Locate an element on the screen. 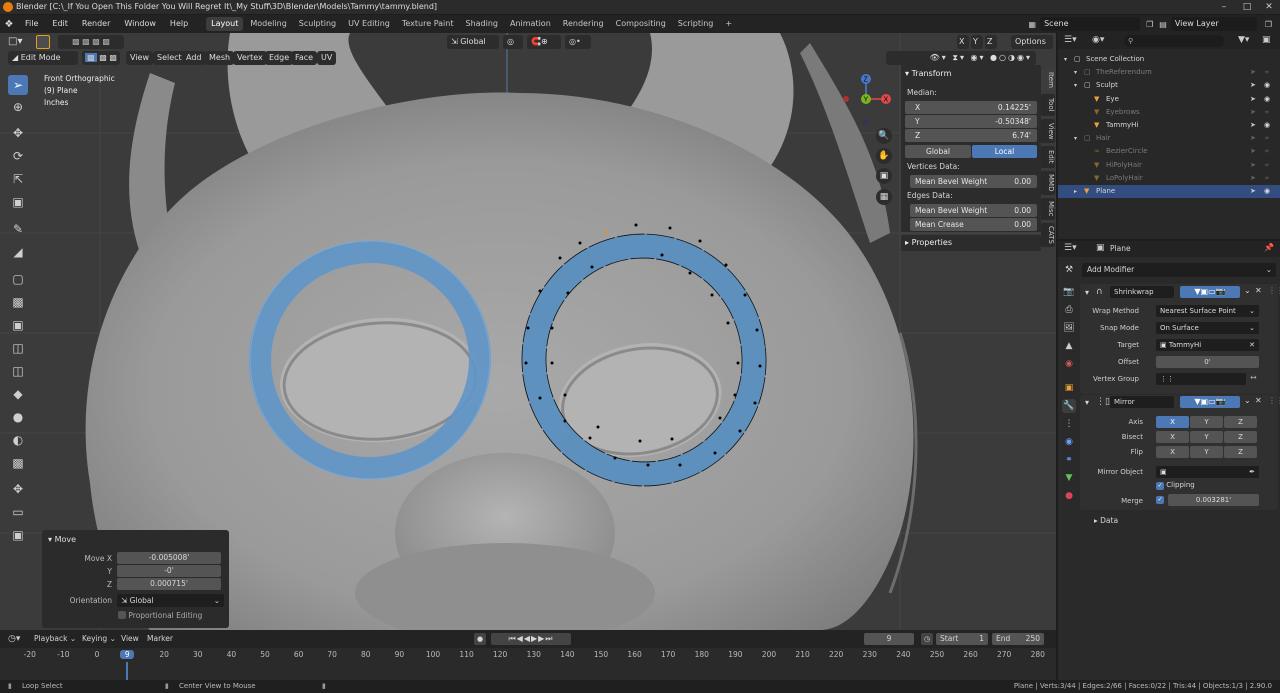 The image size is (1280, 693). edge-bevel-weight-field: Mean Bevel Weight 0.00 is located at coordinates (973, 210).